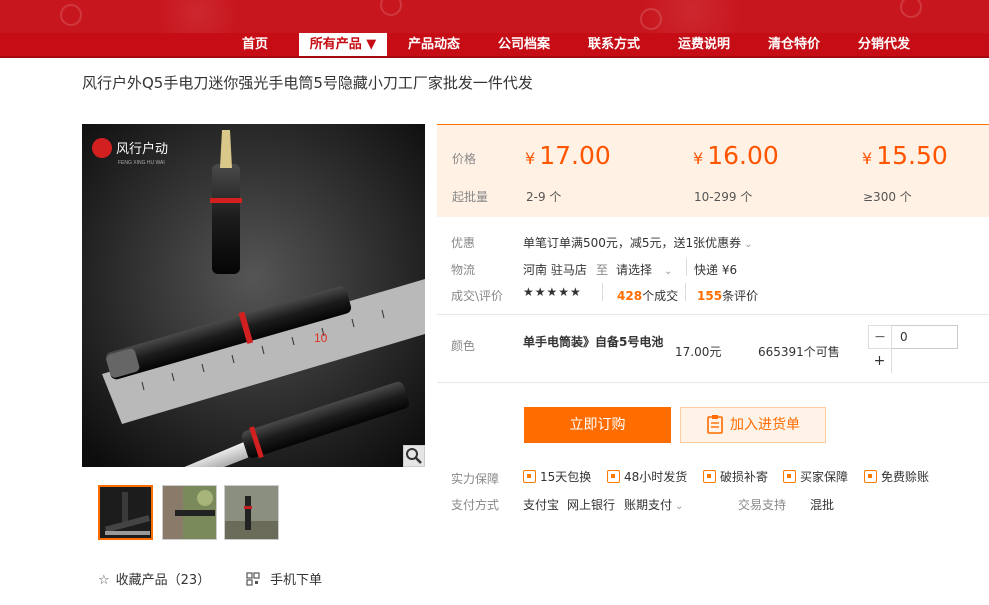 The height and width of the screenshot is (605, 989). I want to click on trade-support-label: 交易支持, so click(762, 505).